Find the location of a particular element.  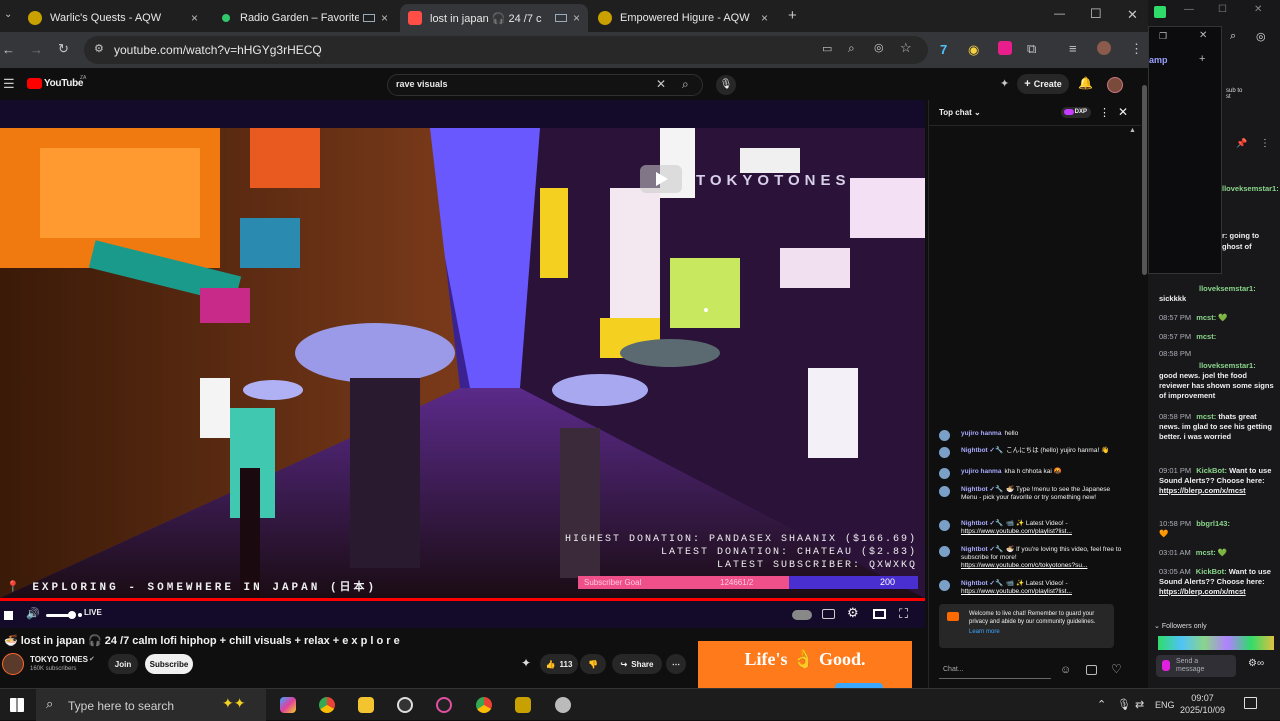

tray-mic-icon: 🎙 is located at coordinates (1124, 704).